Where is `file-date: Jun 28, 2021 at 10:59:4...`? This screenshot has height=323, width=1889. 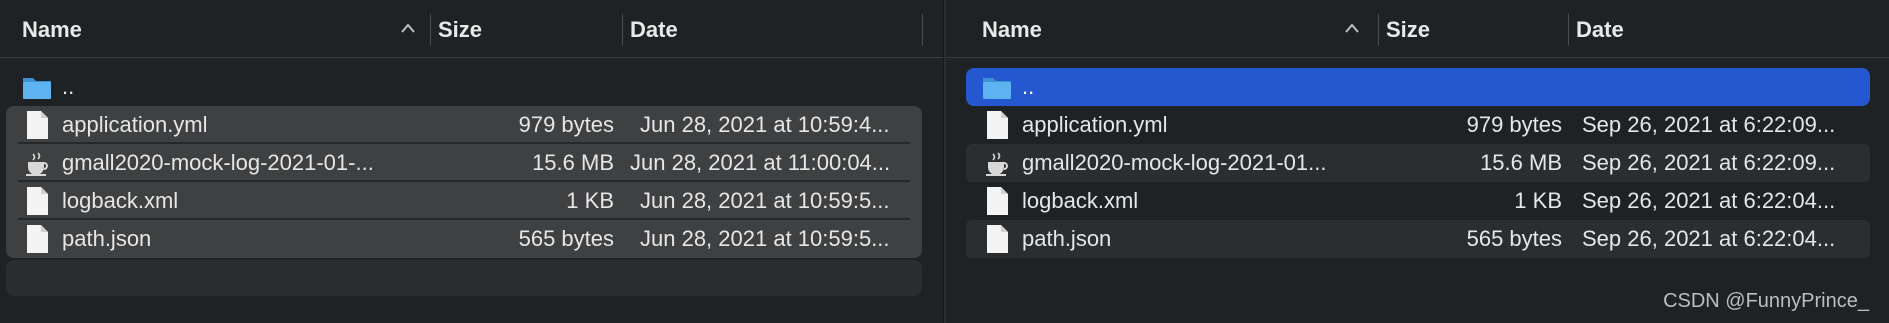 file-date: Jun 28, 2021 at 10:59:4... is located at coordinates (765, 124).